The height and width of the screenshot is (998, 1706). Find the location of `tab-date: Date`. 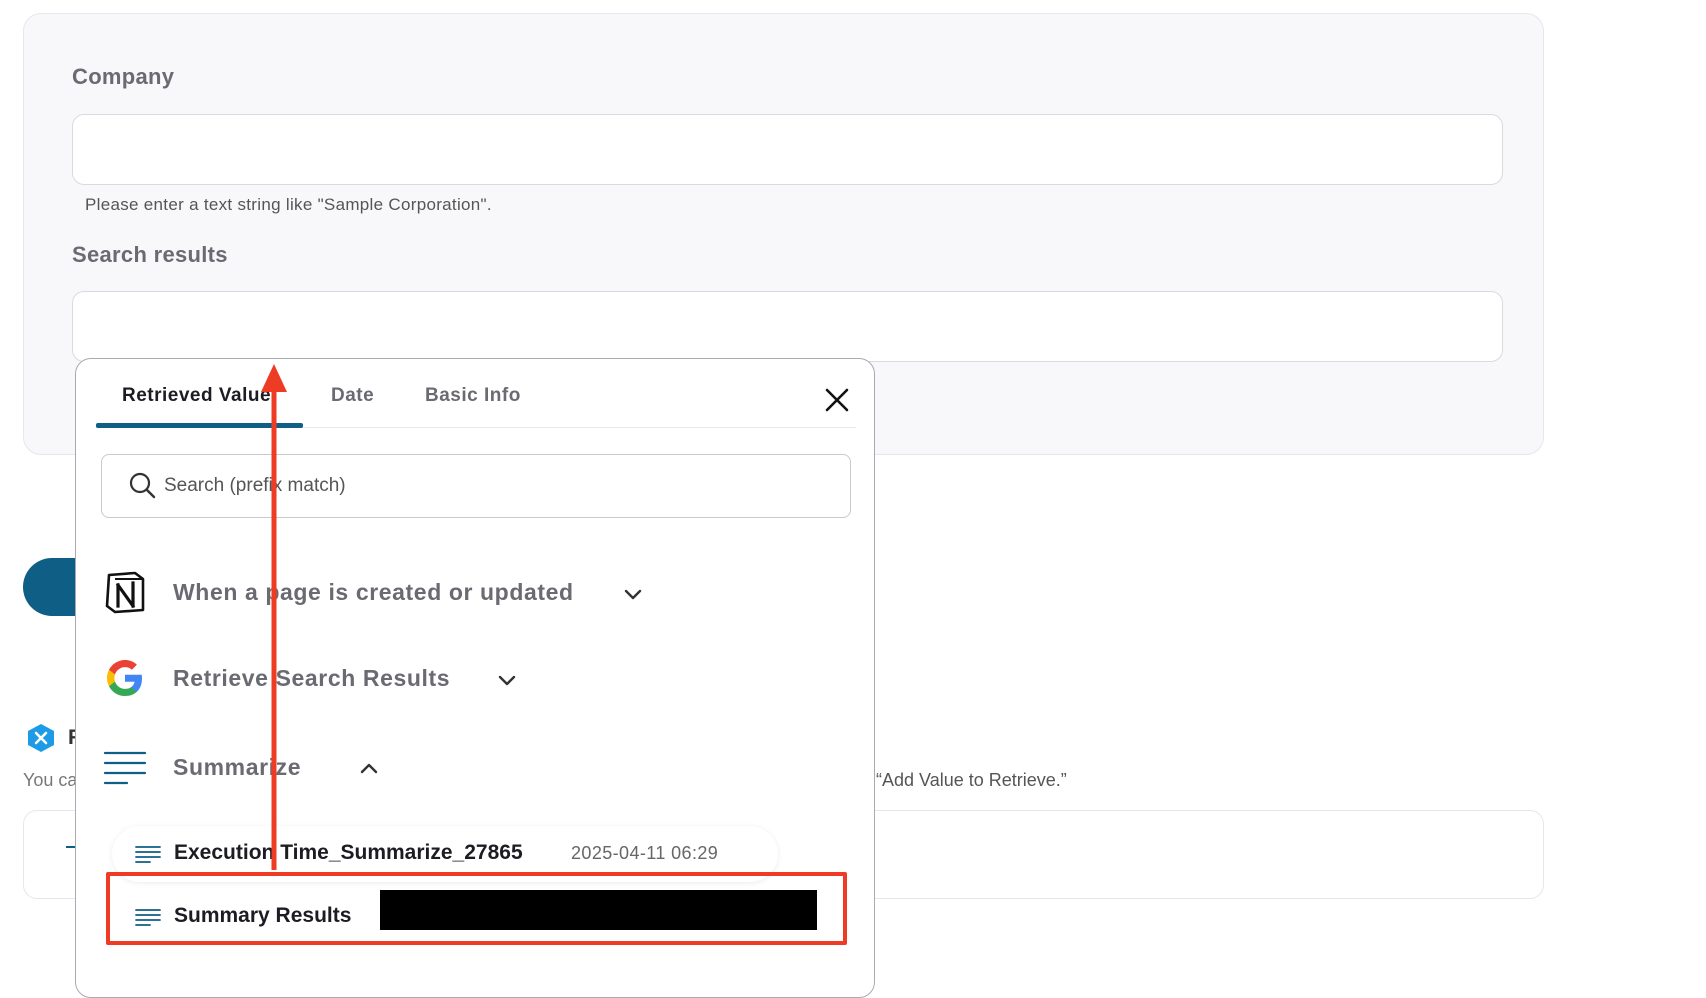

tab-date: Date is located at coordinates (352, 396).